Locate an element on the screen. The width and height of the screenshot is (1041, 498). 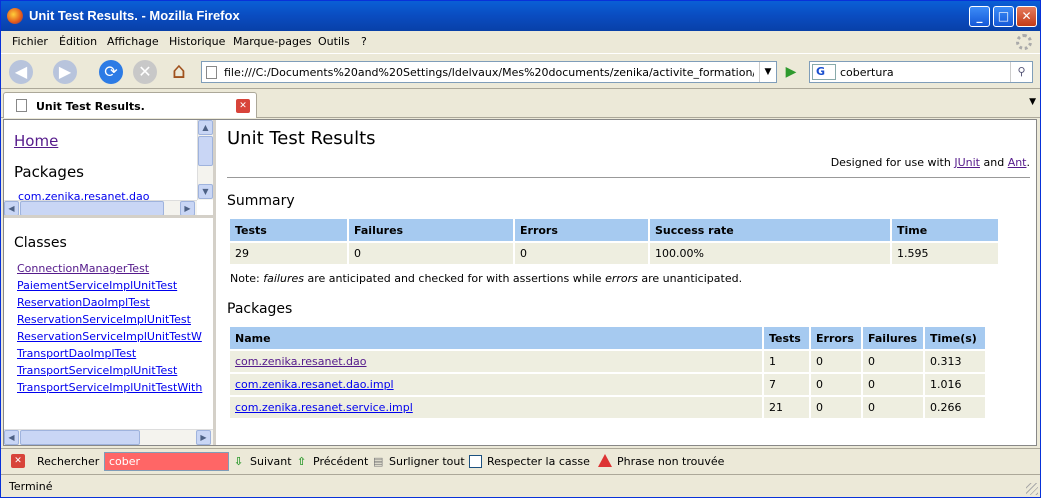
highlight-all-button: ▤ Surligner tout is located at coordinates (419, 461).